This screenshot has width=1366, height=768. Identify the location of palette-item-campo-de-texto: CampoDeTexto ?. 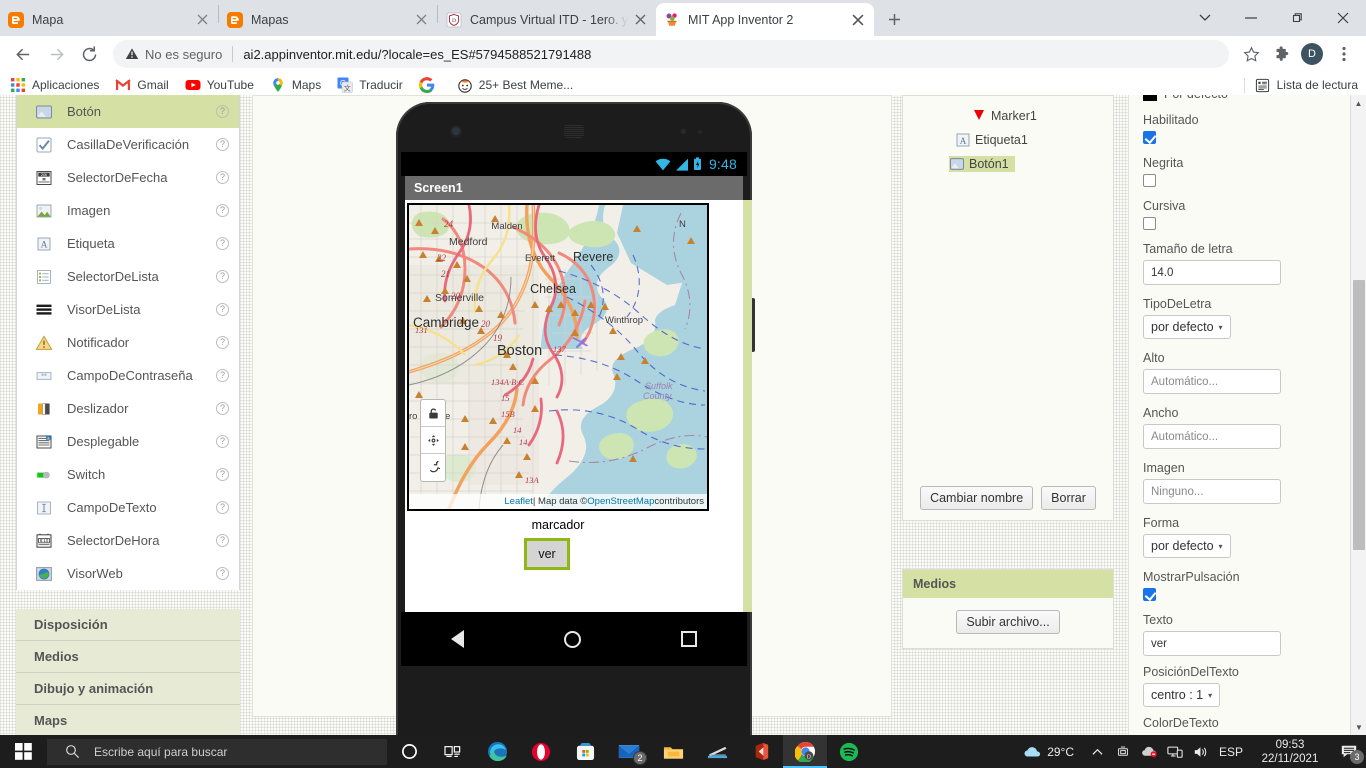
(128, 507).